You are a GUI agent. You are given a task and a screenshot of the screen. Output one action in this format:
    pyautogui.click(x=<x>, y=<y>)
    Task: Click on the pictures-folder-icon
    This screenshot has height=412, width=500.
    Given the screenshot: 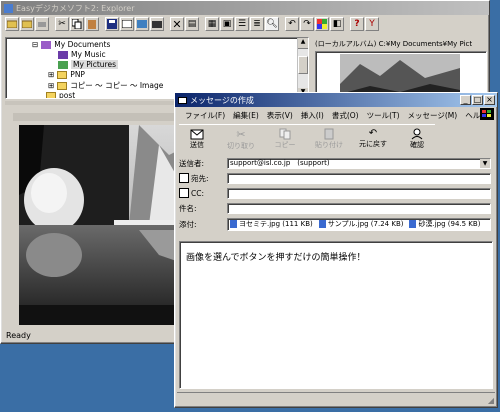 What is the action you would take?
    pyautogui.click(x=63, y=64)
    